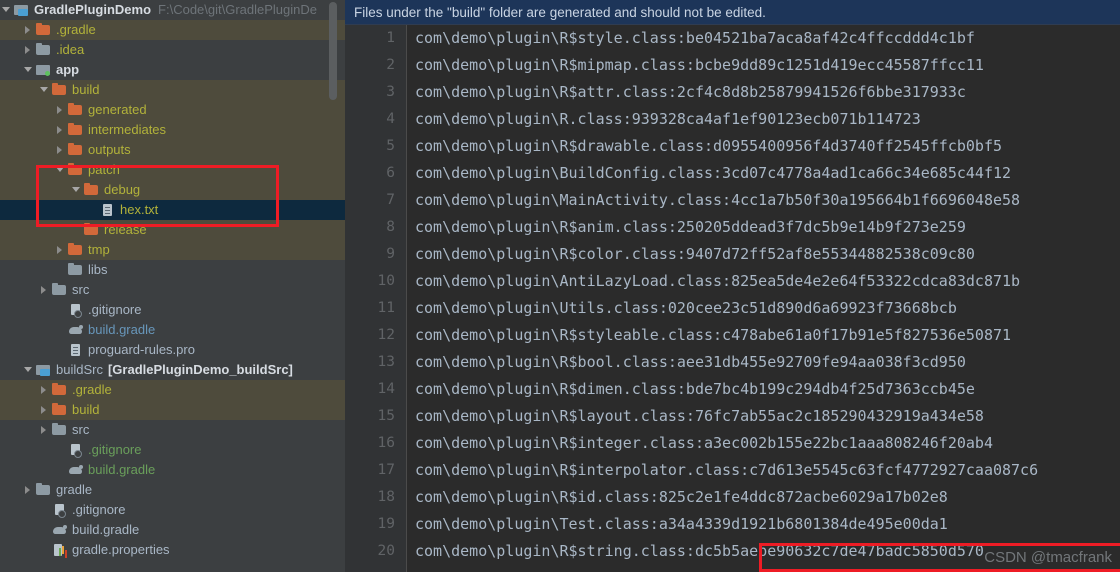  I want to click on tree-item-gradle: gradle, so click(172, 490).